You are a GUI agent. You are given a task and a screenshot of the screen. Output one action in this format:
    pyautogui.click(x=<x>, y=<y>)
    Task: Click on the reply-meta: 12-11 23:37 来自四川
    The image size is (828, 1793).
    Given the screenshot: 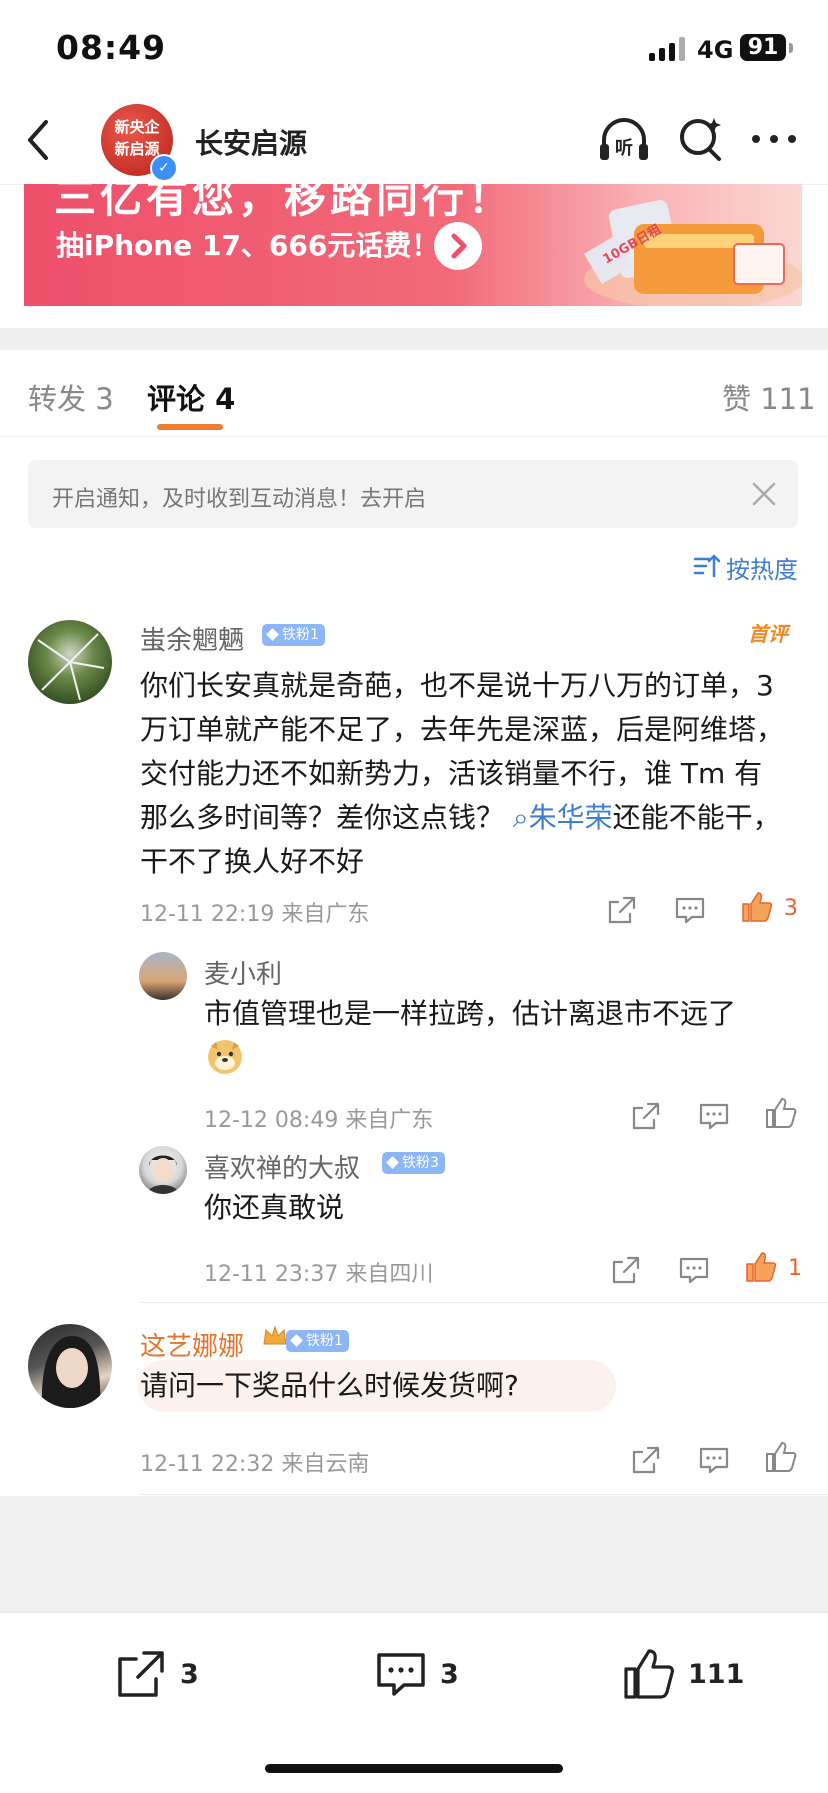 What is the action you would take?
    pyautogui.click(x=319, y=1274)
    